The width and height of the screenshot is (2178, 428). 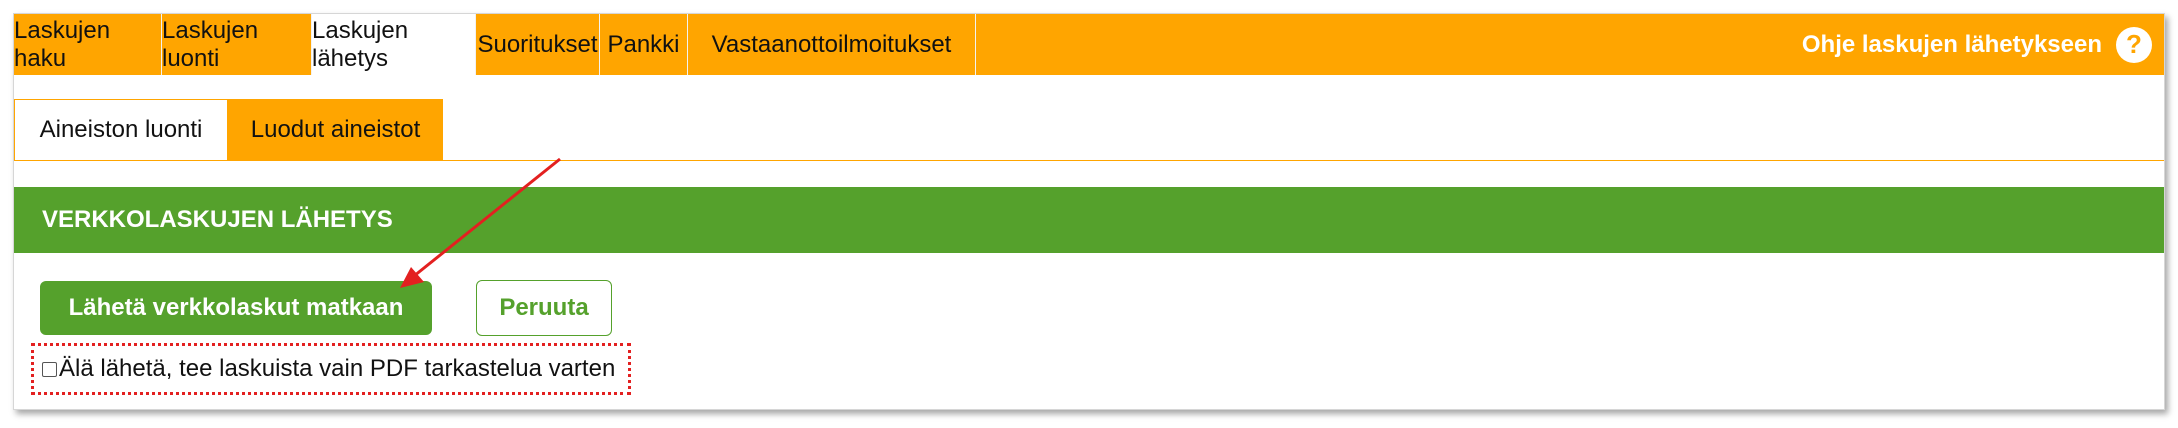 What do you see at coordinates (236, 308) in the screenshot?
I see `send-e-invoices-button: Lähetä verkkolaskut matkaan` at bounding box center [236, 308].